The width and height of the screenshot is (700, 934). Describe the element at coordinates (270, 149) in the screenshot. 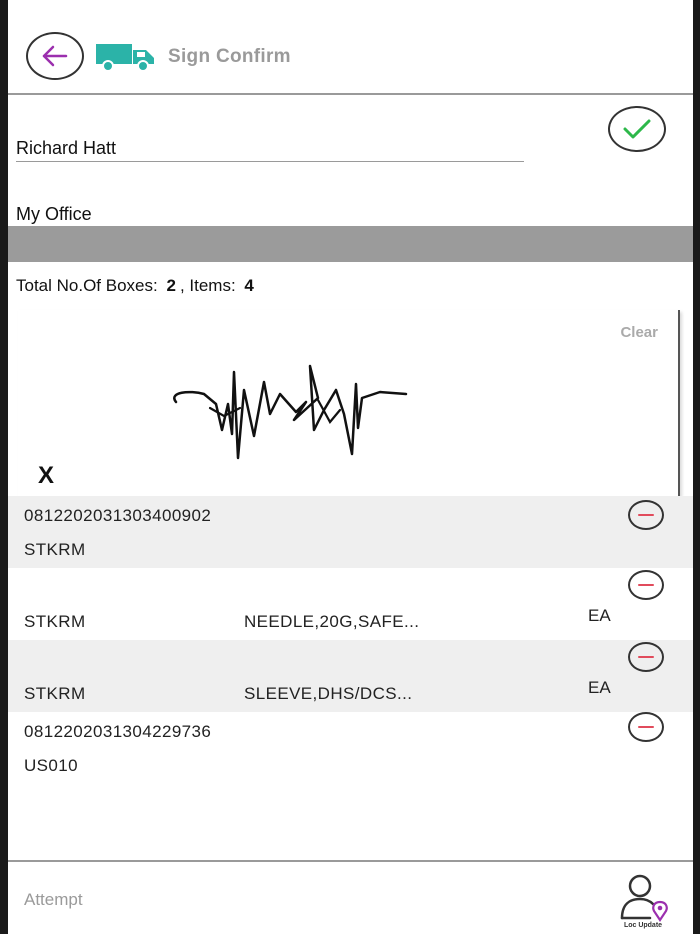

I see `recipient-name-field` at that location.